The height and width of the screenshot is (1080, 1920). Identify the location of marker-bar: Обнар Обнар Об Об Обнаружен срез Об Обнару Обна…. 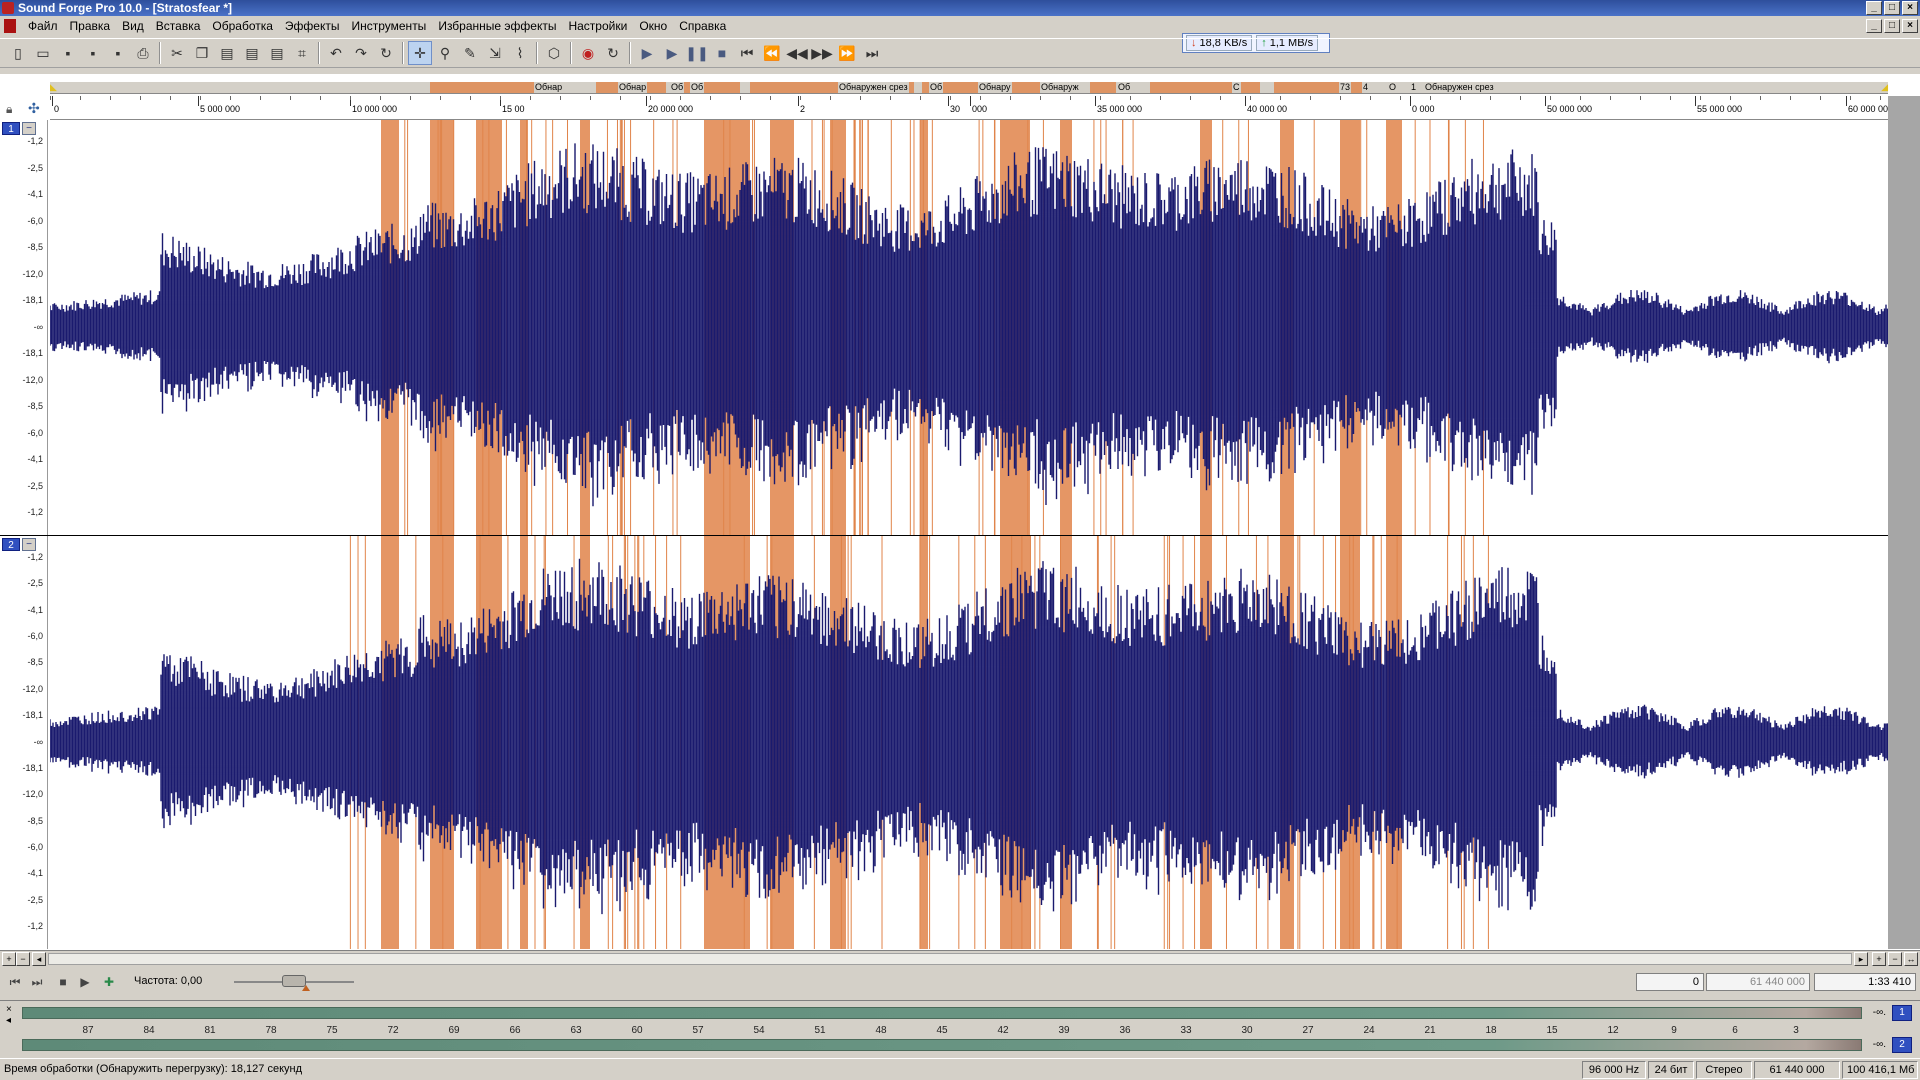
(969, 88).